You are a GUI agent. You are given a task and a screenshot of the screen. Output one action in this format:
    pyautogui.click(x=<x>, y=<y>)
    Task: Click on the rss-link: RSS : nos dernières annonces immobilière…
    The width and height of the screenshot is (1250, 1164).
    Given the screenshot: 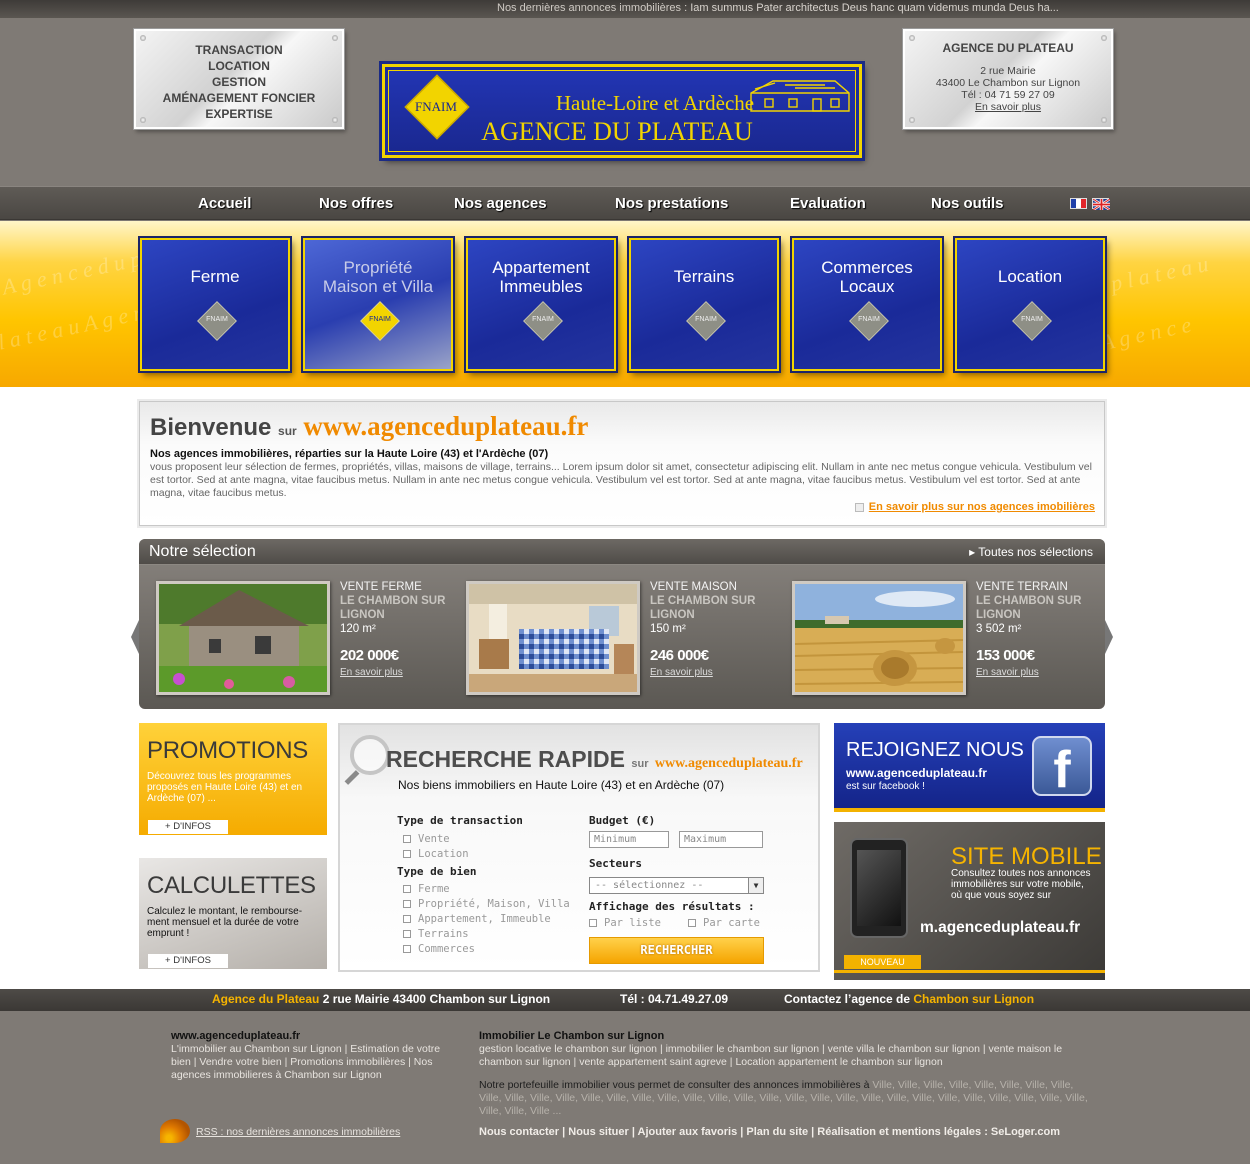 What is the action you would take?
    pyautogui.click(x=298, y=1132)
    